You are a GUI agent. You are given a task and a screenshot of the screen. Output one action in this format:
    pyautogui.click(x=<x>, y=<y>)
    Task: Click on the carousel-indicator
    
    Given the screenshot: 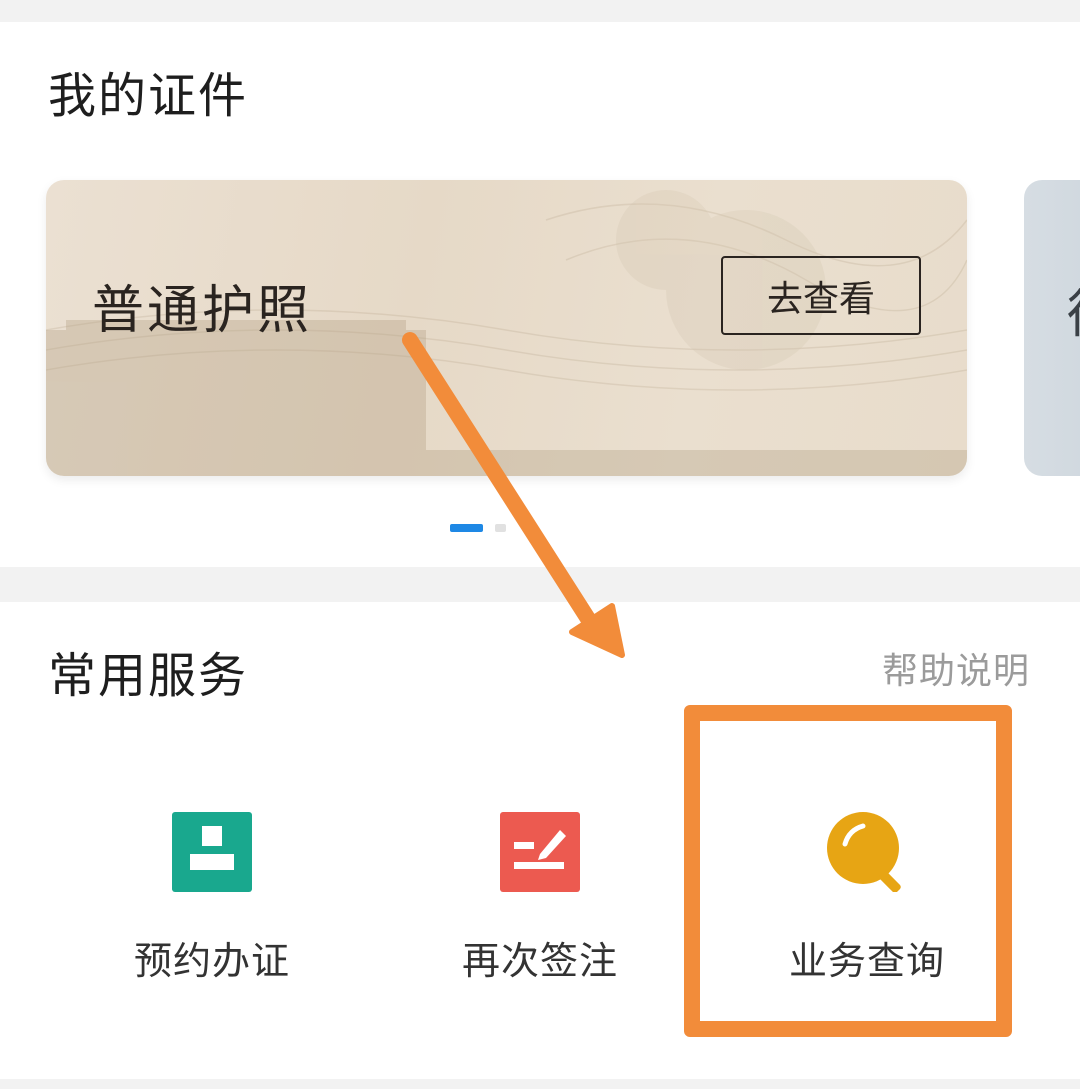 What is the action you would take?
    pyautogui.click(x=540, y=529)
    